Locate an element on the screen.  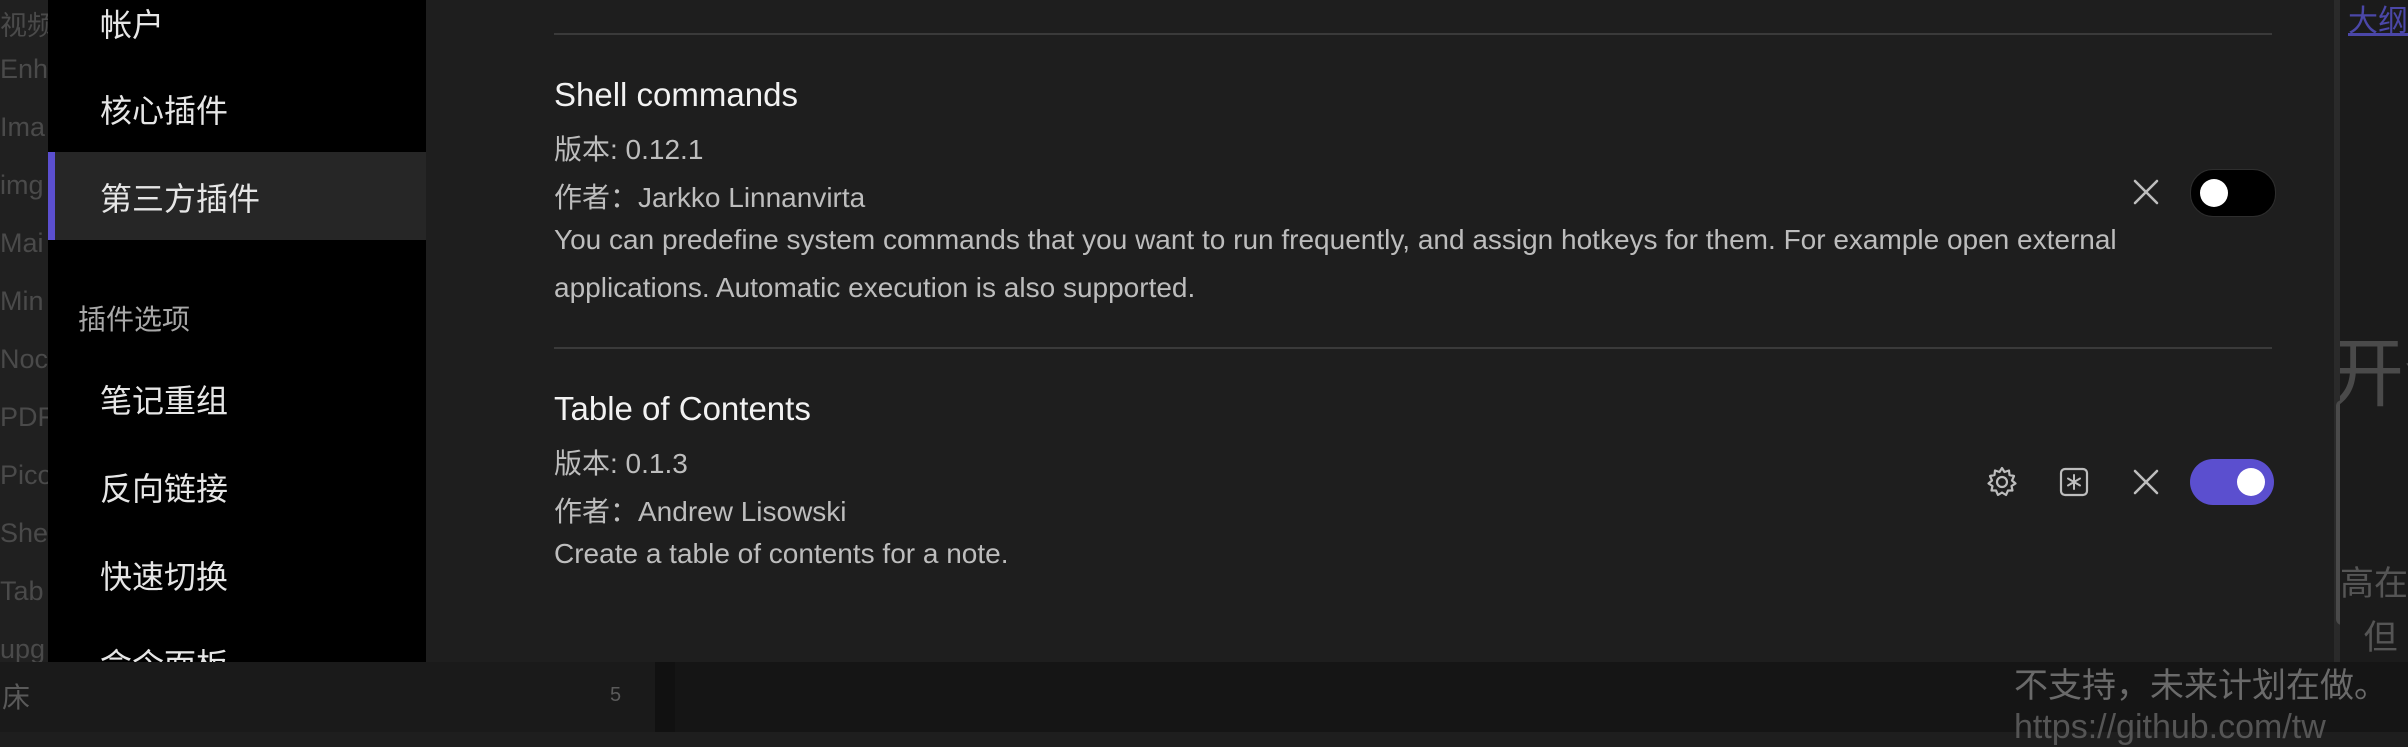
plugin-name: Table of Contents is located at coordinates (682, 408).